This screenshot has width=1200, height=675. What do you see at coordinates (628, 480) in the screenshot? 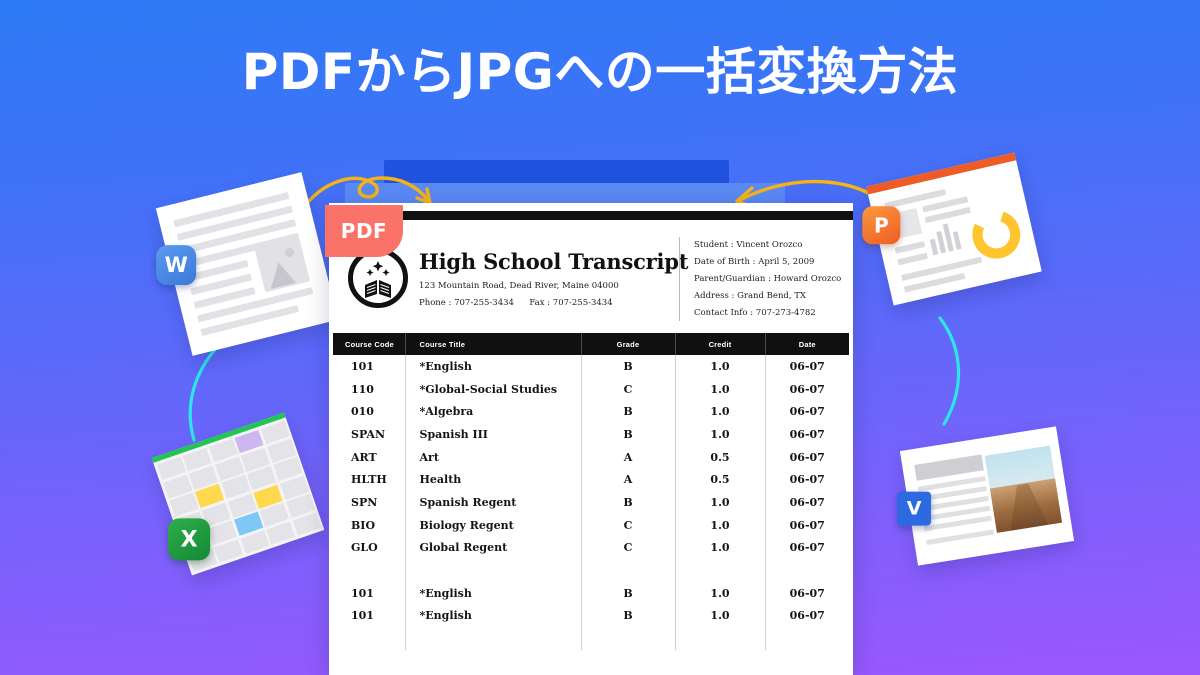
I see `cell-grade: A` at bounding box center [628, 480].